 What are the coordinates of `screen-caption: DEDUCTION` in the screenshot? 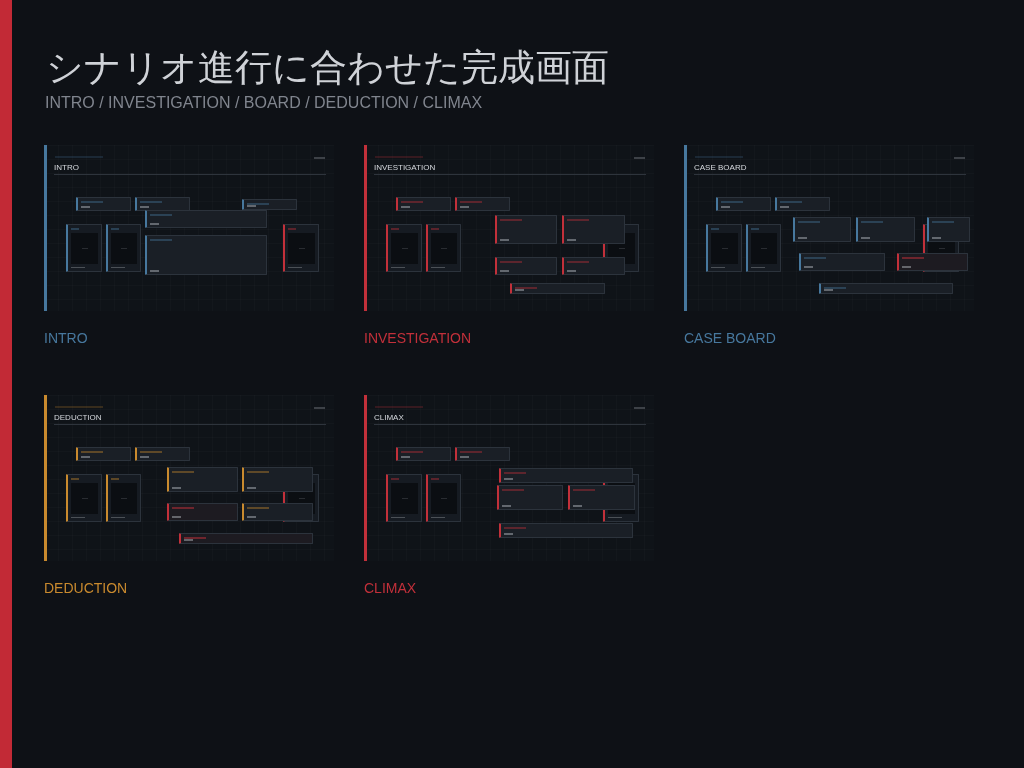 It's located at (86, 588).